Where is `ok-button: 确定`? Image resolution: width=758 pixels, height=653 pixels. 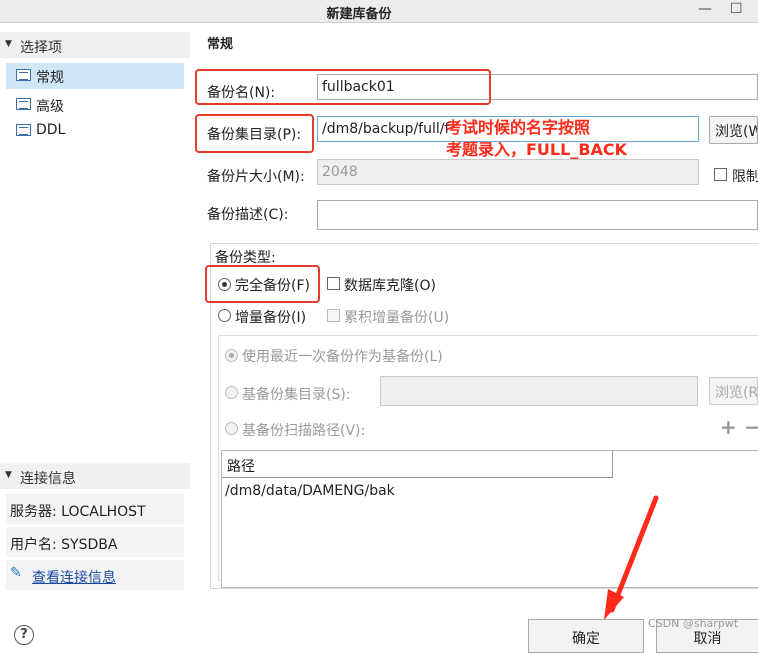 ok-button: 确定 is located at coordinates (586, 636).